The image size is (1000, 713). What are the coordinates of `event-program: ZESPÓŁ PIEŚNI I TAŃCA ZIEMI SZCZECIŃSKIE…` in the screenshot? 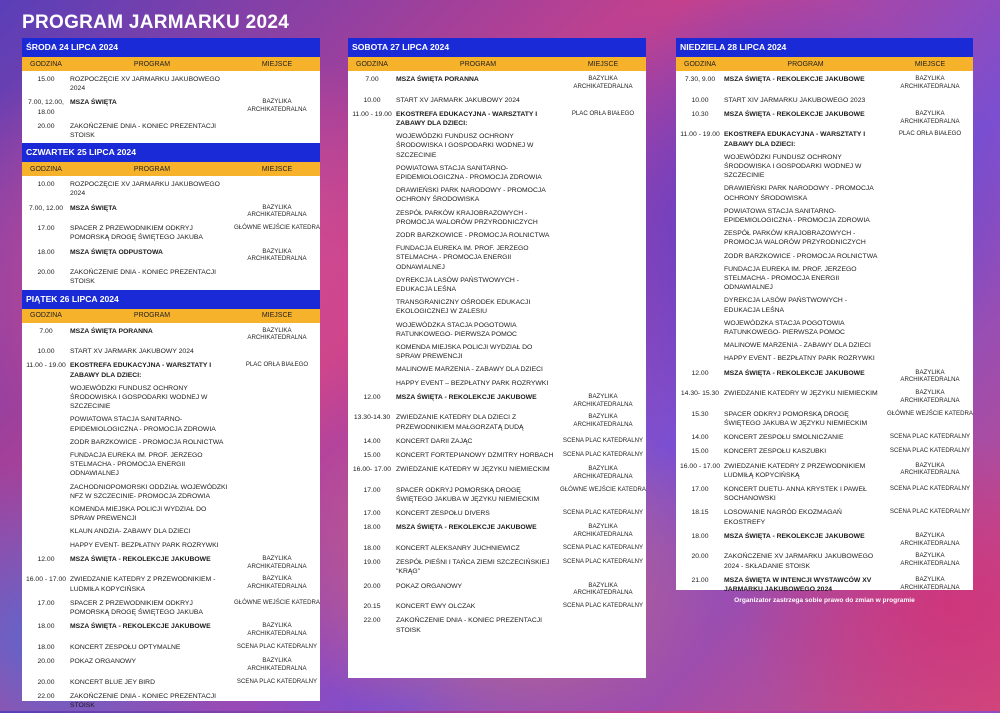 It's located at (473, 567).